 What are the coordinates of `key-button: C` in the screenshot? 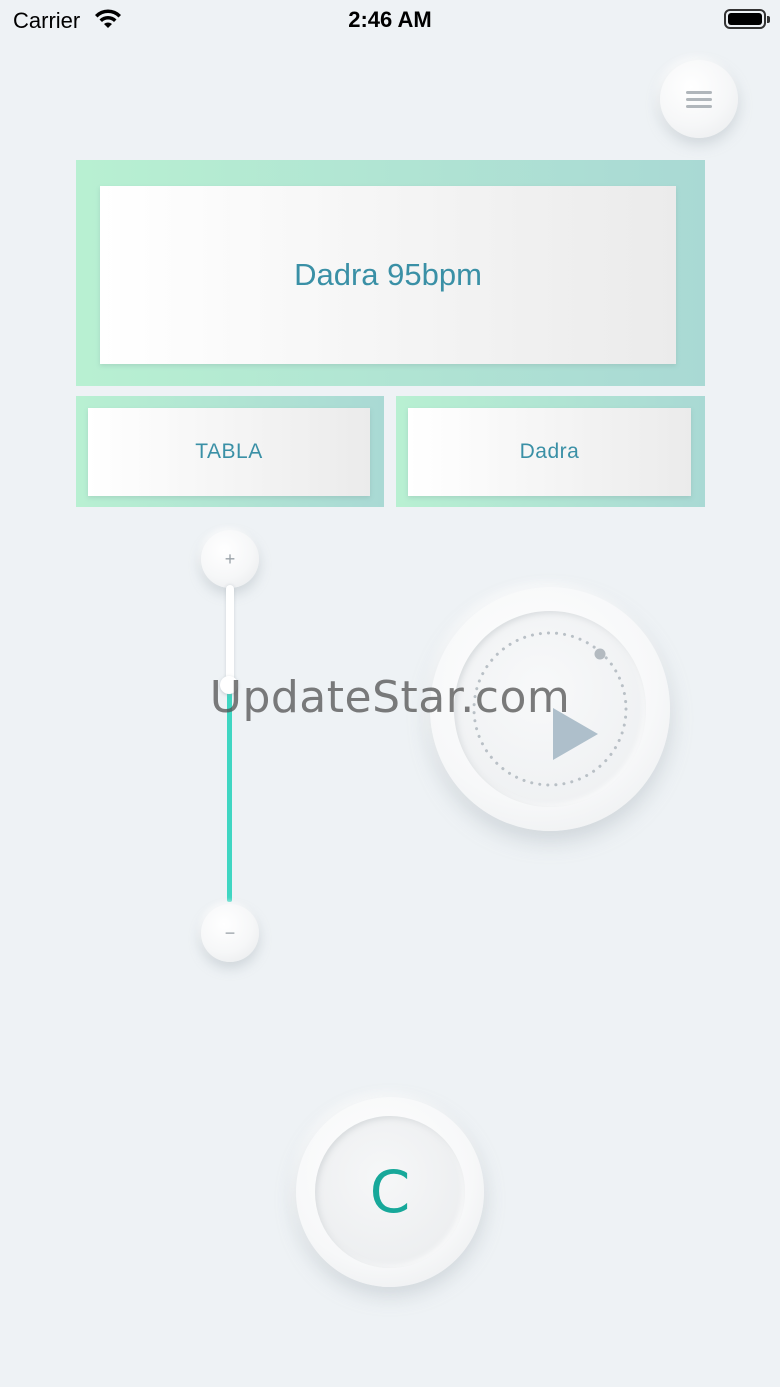 It's located at (390, 1192).